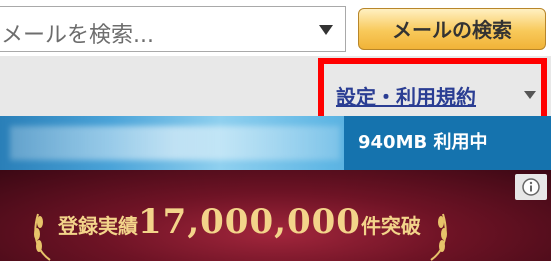 The image size is (551, 261). Describe the element at coordinates (175, 143) in the screenshot. I see `blurred-status-area` at that location.